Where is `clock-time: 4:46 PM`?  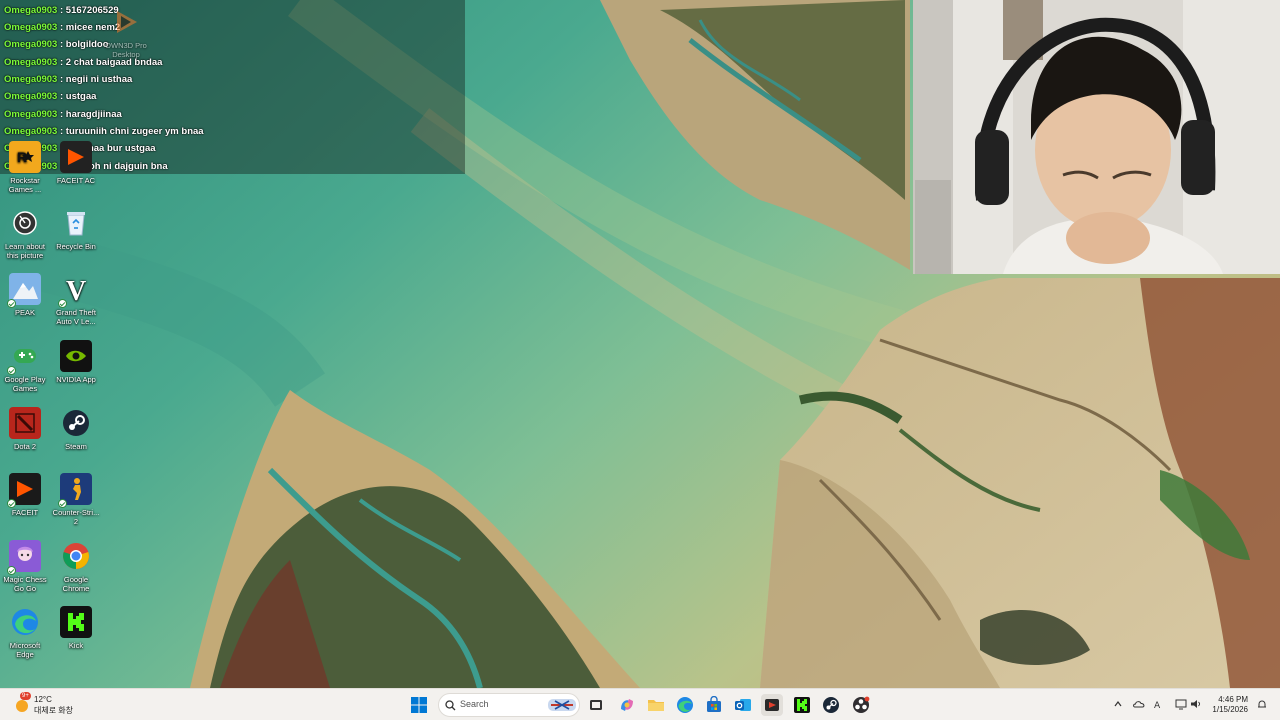 clock-time: 4:46 PM is located at coordinates (1233, 699).